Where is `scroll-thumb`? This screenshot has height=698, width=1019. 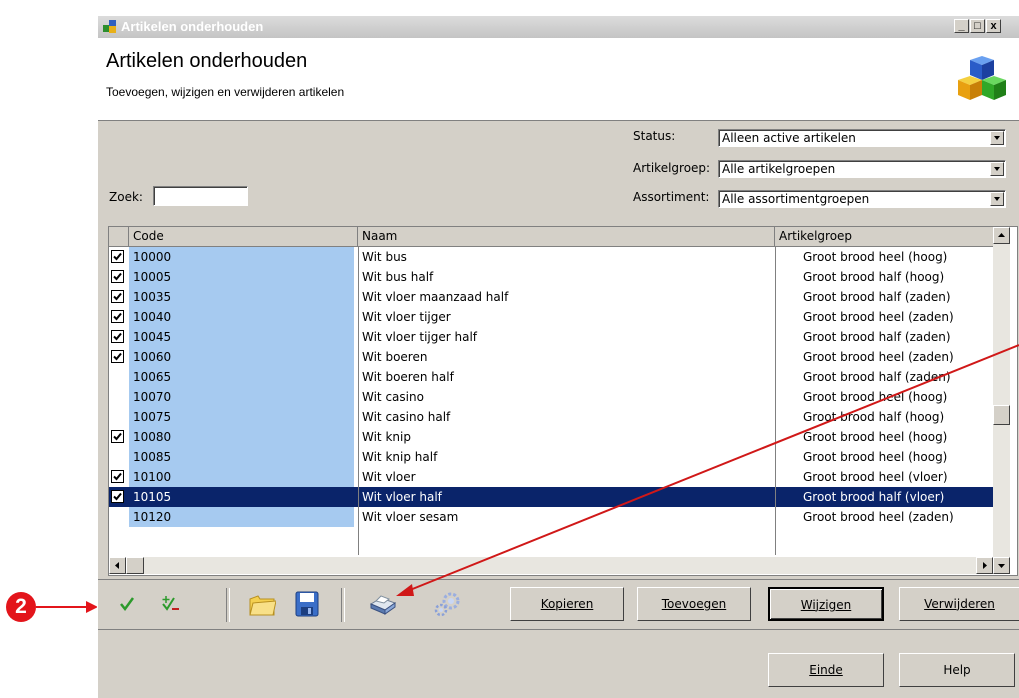 scroll-thumb is located at coordinates (1001, 415).